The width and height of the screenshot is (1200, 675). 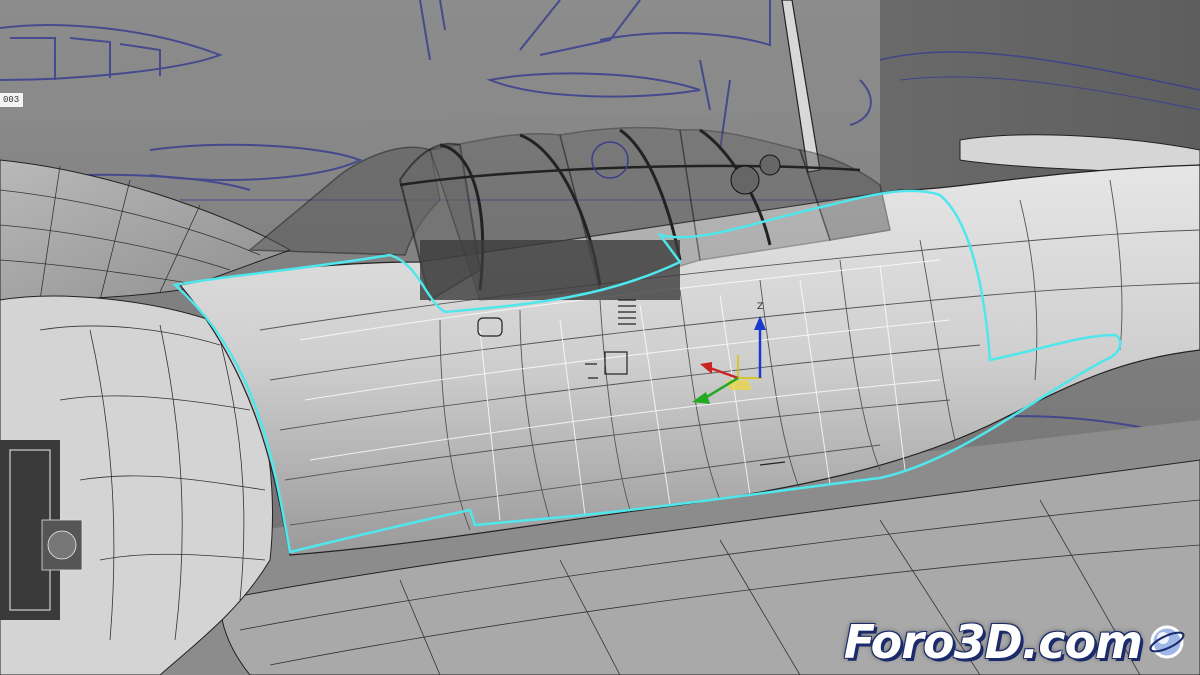 What do you see at coordinates (440, 65) in the screenshot?
I see `blueprint-wall` at bounding box center [440, 65].